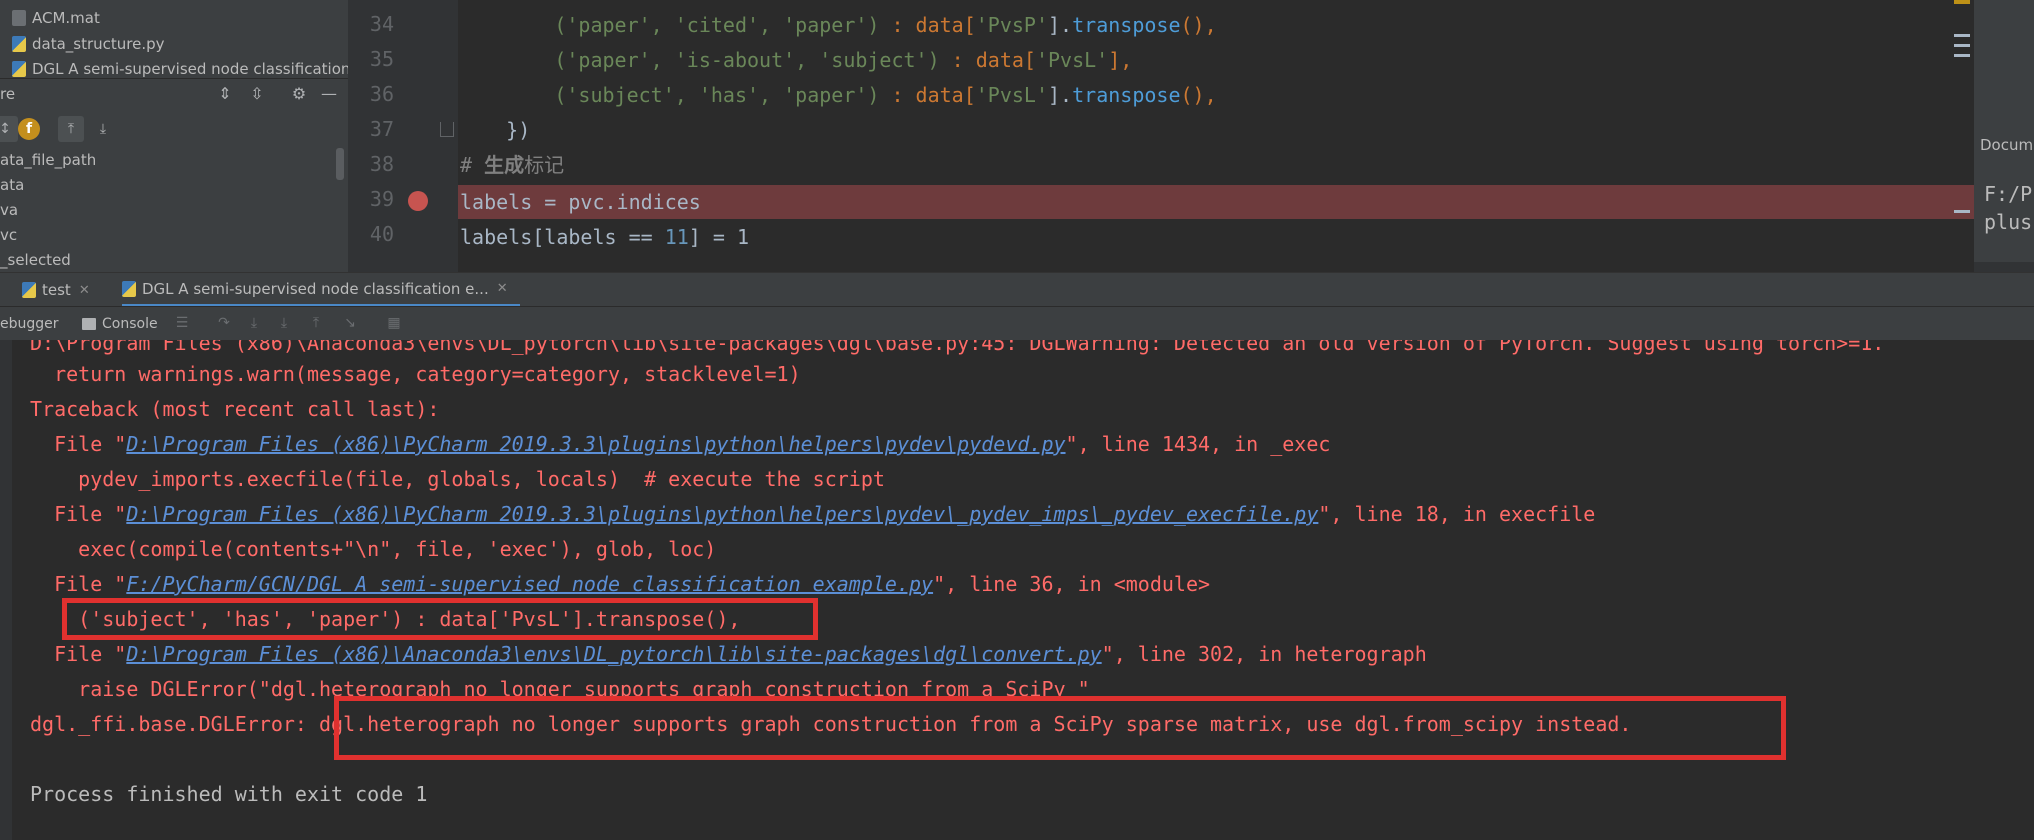 Image resolution: width=2034 pixels, height=840 pixels. I want to click on tab-label: test, so click(56, 290).